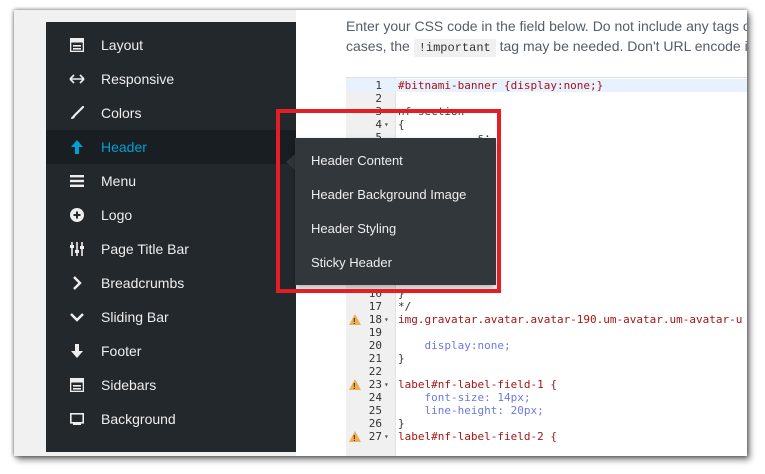  I want to click on code-line: 24 font-size: 14px;, so click(546, 397).